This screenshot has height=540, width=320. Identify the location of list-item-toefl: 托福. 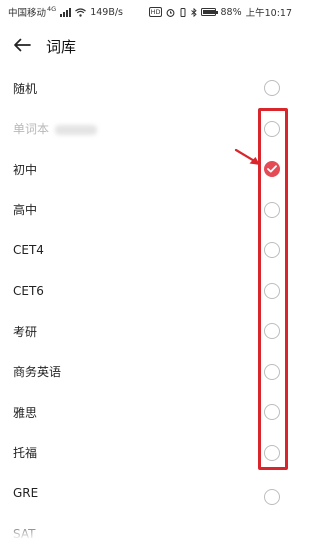
(150, 453).